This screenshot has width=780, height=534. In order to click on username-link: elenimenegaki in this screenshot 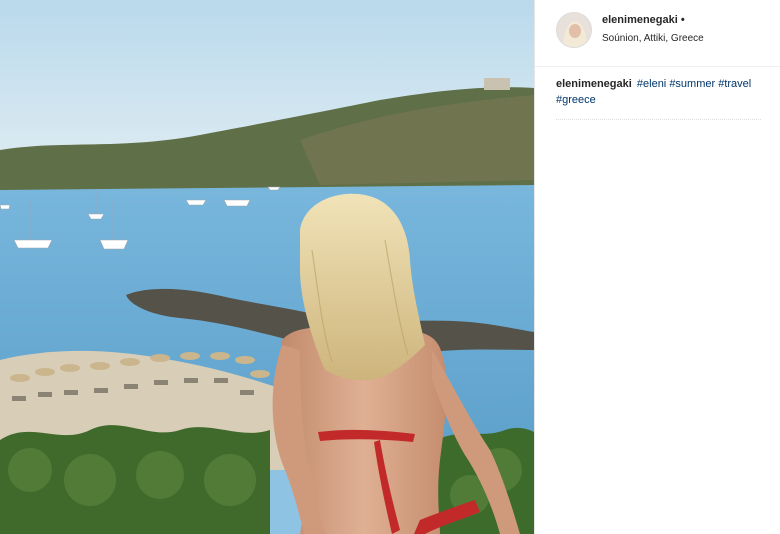, I will do `click(640, 20)`.